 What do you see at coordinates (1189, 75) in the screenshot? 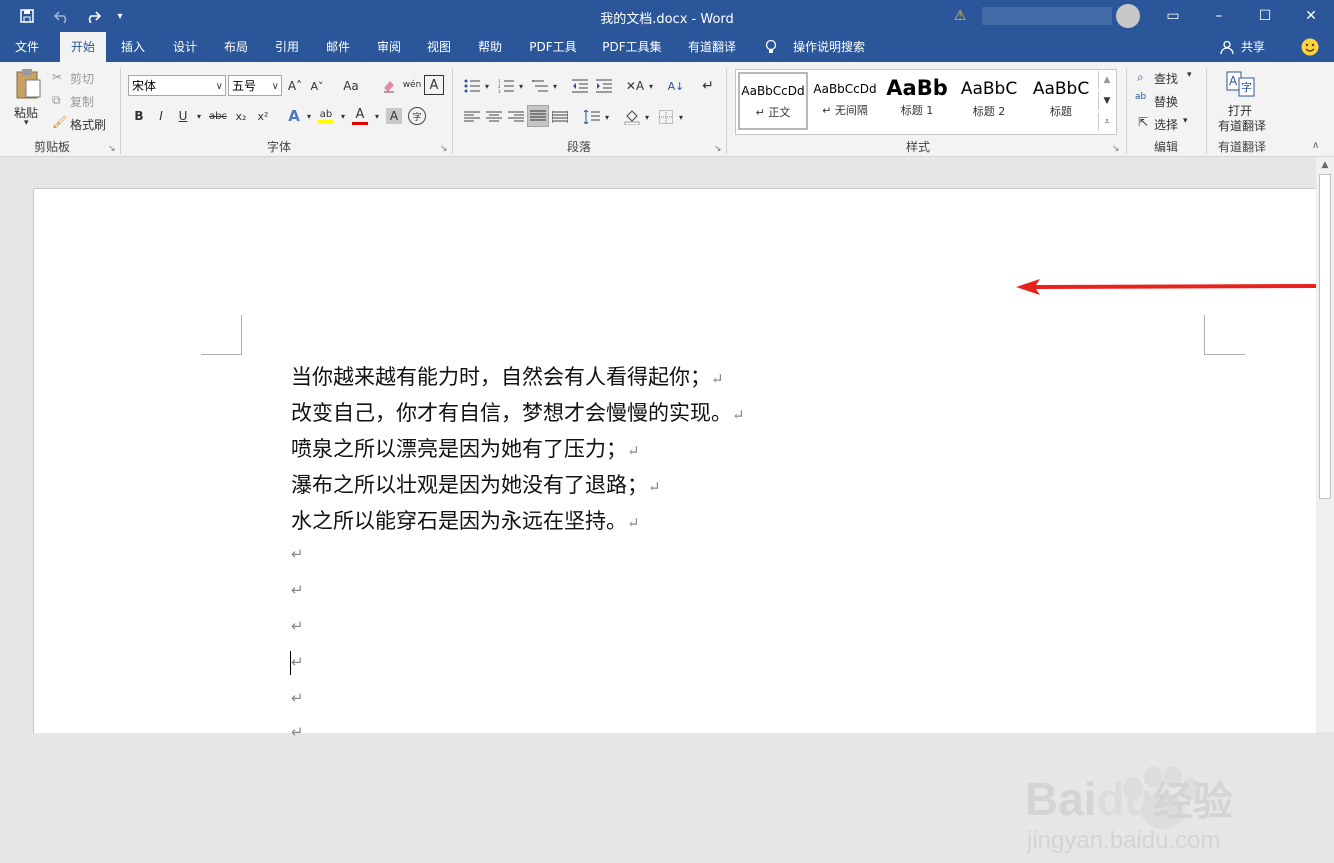
I see `find-chevron-down-icon: ▾` at bounding box center [1189, 75].